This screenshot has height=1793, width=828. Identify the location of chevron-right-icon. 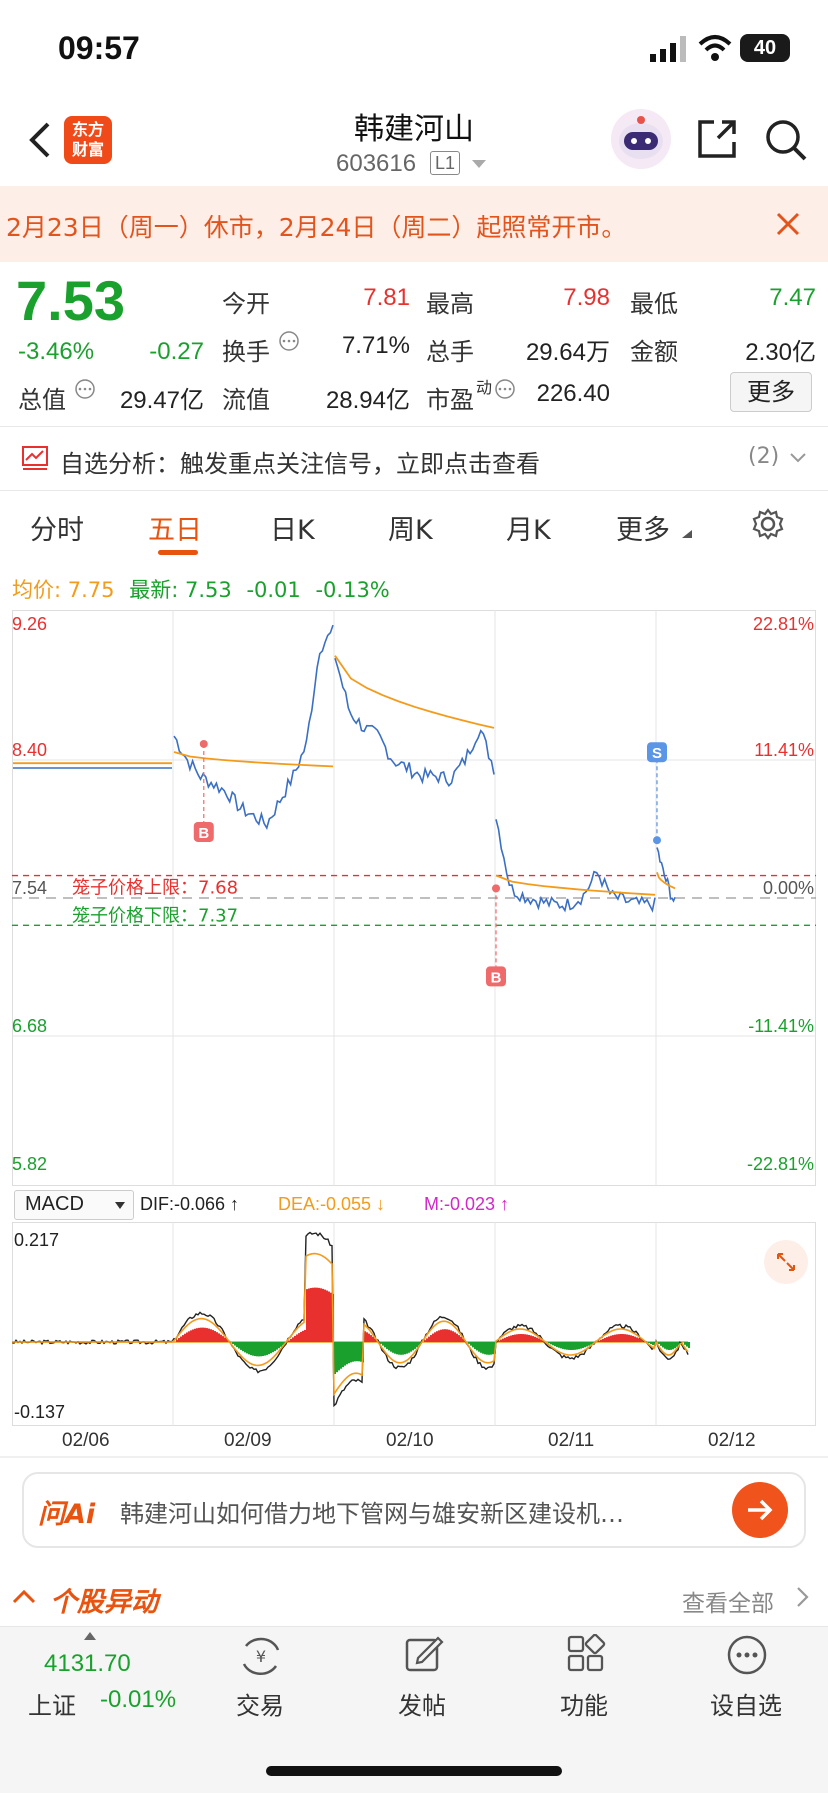
(803, 1597).